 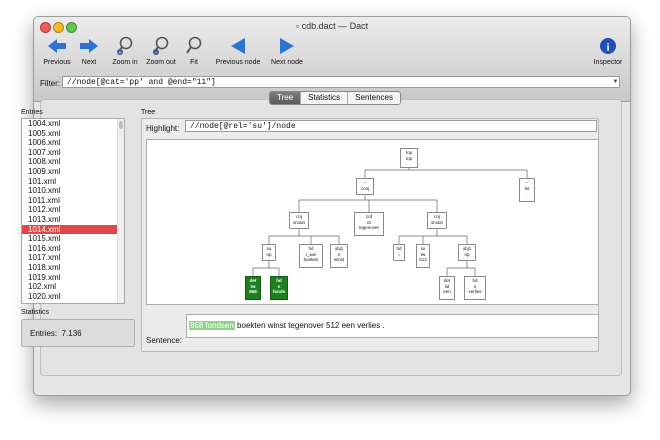 I want to click on next-node-button: Next node, so click(x=287, y=56).